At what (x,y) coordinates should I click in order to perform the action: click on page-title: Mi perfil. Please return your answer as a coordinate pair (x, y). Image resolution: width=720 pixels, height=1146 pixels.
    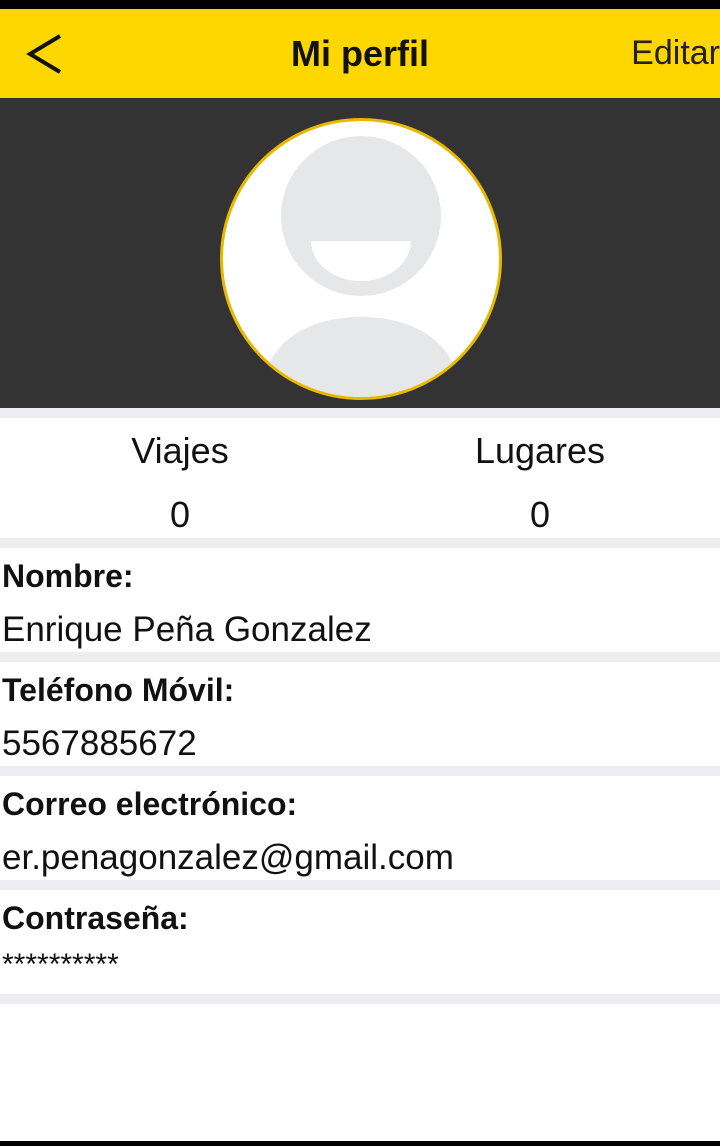
    Looking at the image, I should click on (359, 53).